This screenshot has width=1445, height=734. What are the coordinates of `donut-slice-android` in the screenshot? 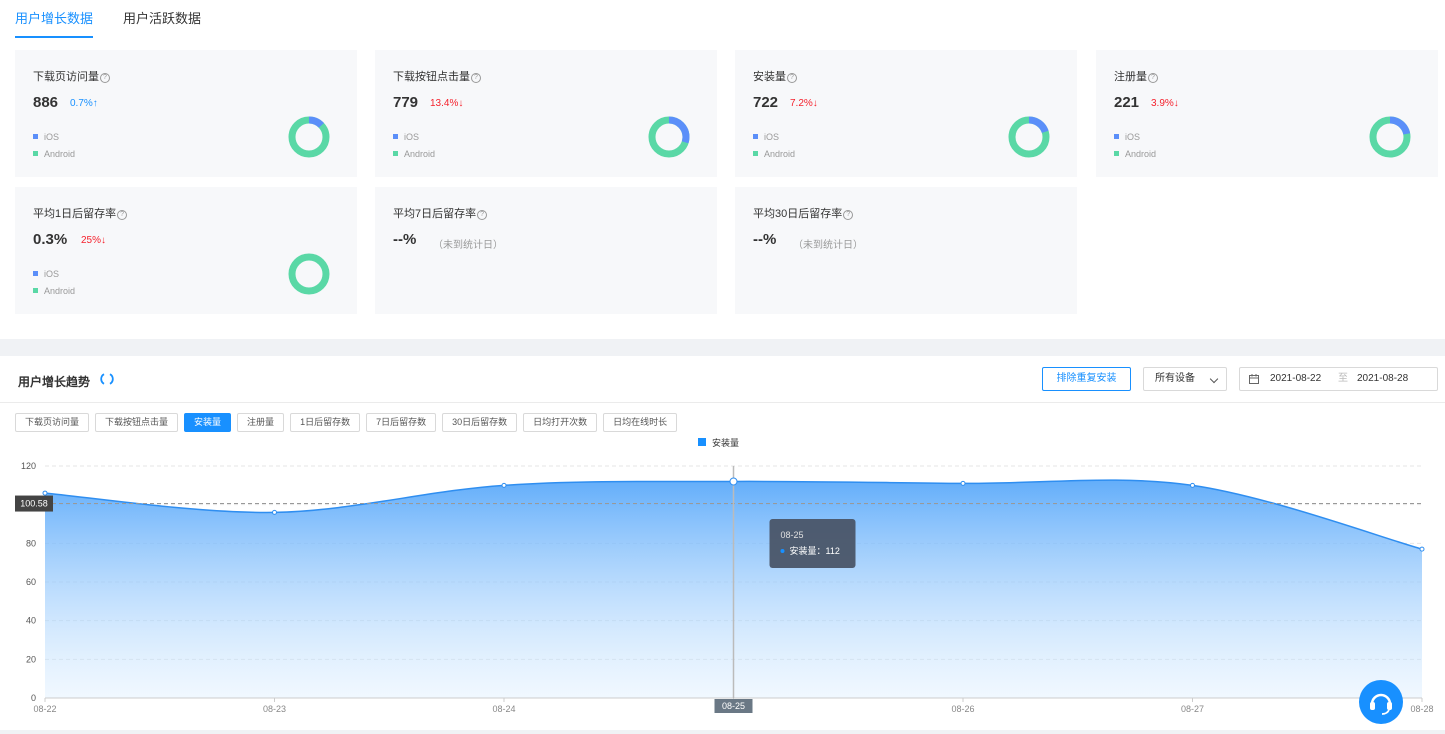 It's located at (309, 274).